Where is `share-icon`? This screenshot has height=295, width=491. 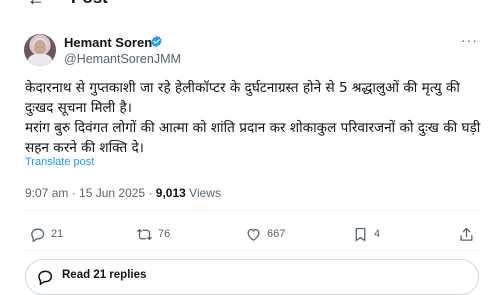
share-icon is located at coordinates (466, 234).